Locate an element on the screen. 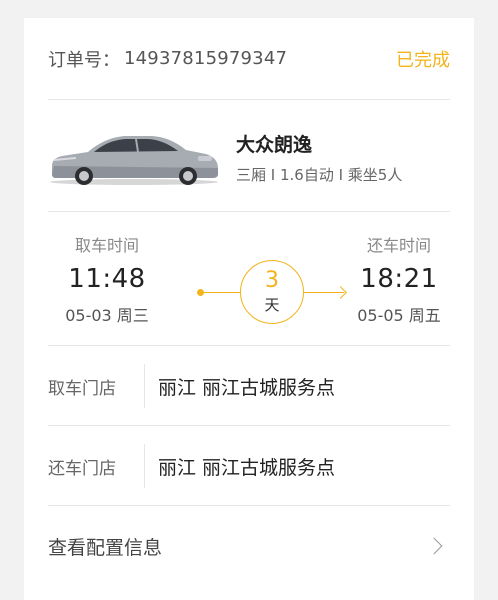 Image resolution: width=498 pixels, height=600 pixels. pickup-store-divider is located at coordinates (144, 386).